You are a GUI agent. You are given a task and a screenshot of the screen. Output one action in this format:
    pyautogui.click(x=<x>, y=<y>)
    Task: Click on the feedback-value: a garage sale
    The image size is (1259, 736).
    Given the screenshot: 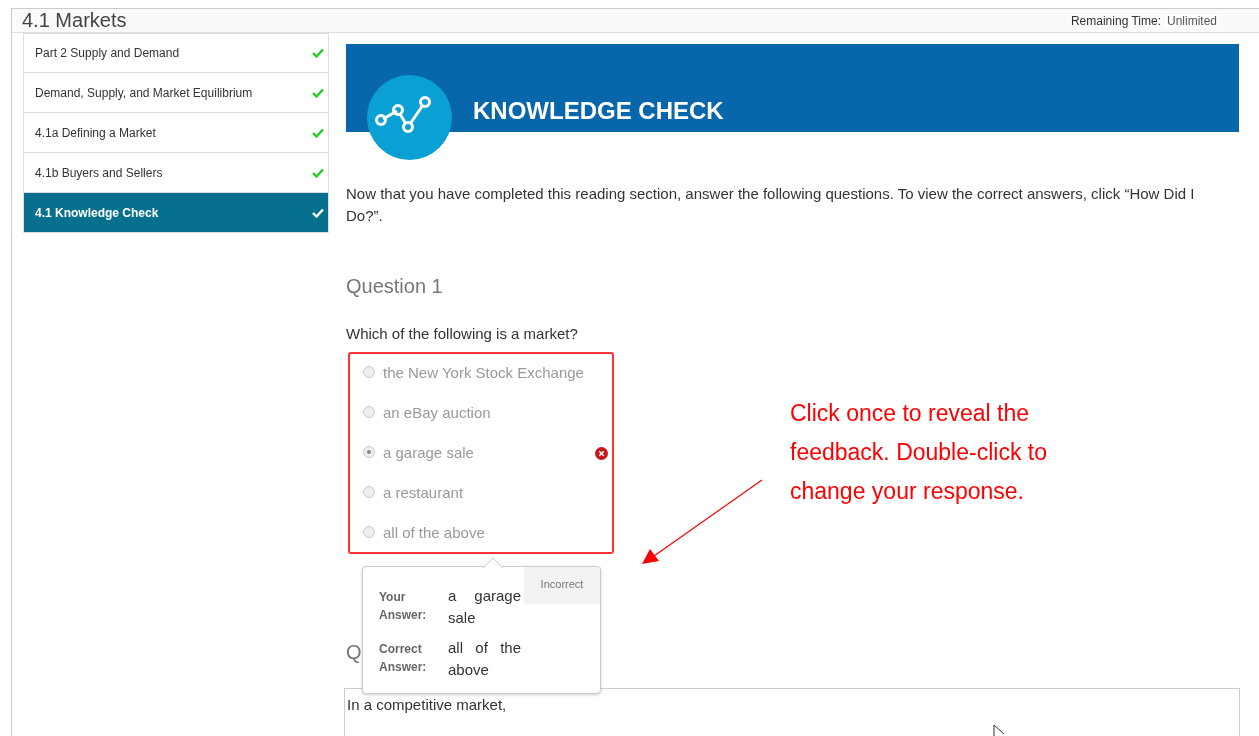 What is the action you would take?
    pyautogui.click(x=484, y=607)
    